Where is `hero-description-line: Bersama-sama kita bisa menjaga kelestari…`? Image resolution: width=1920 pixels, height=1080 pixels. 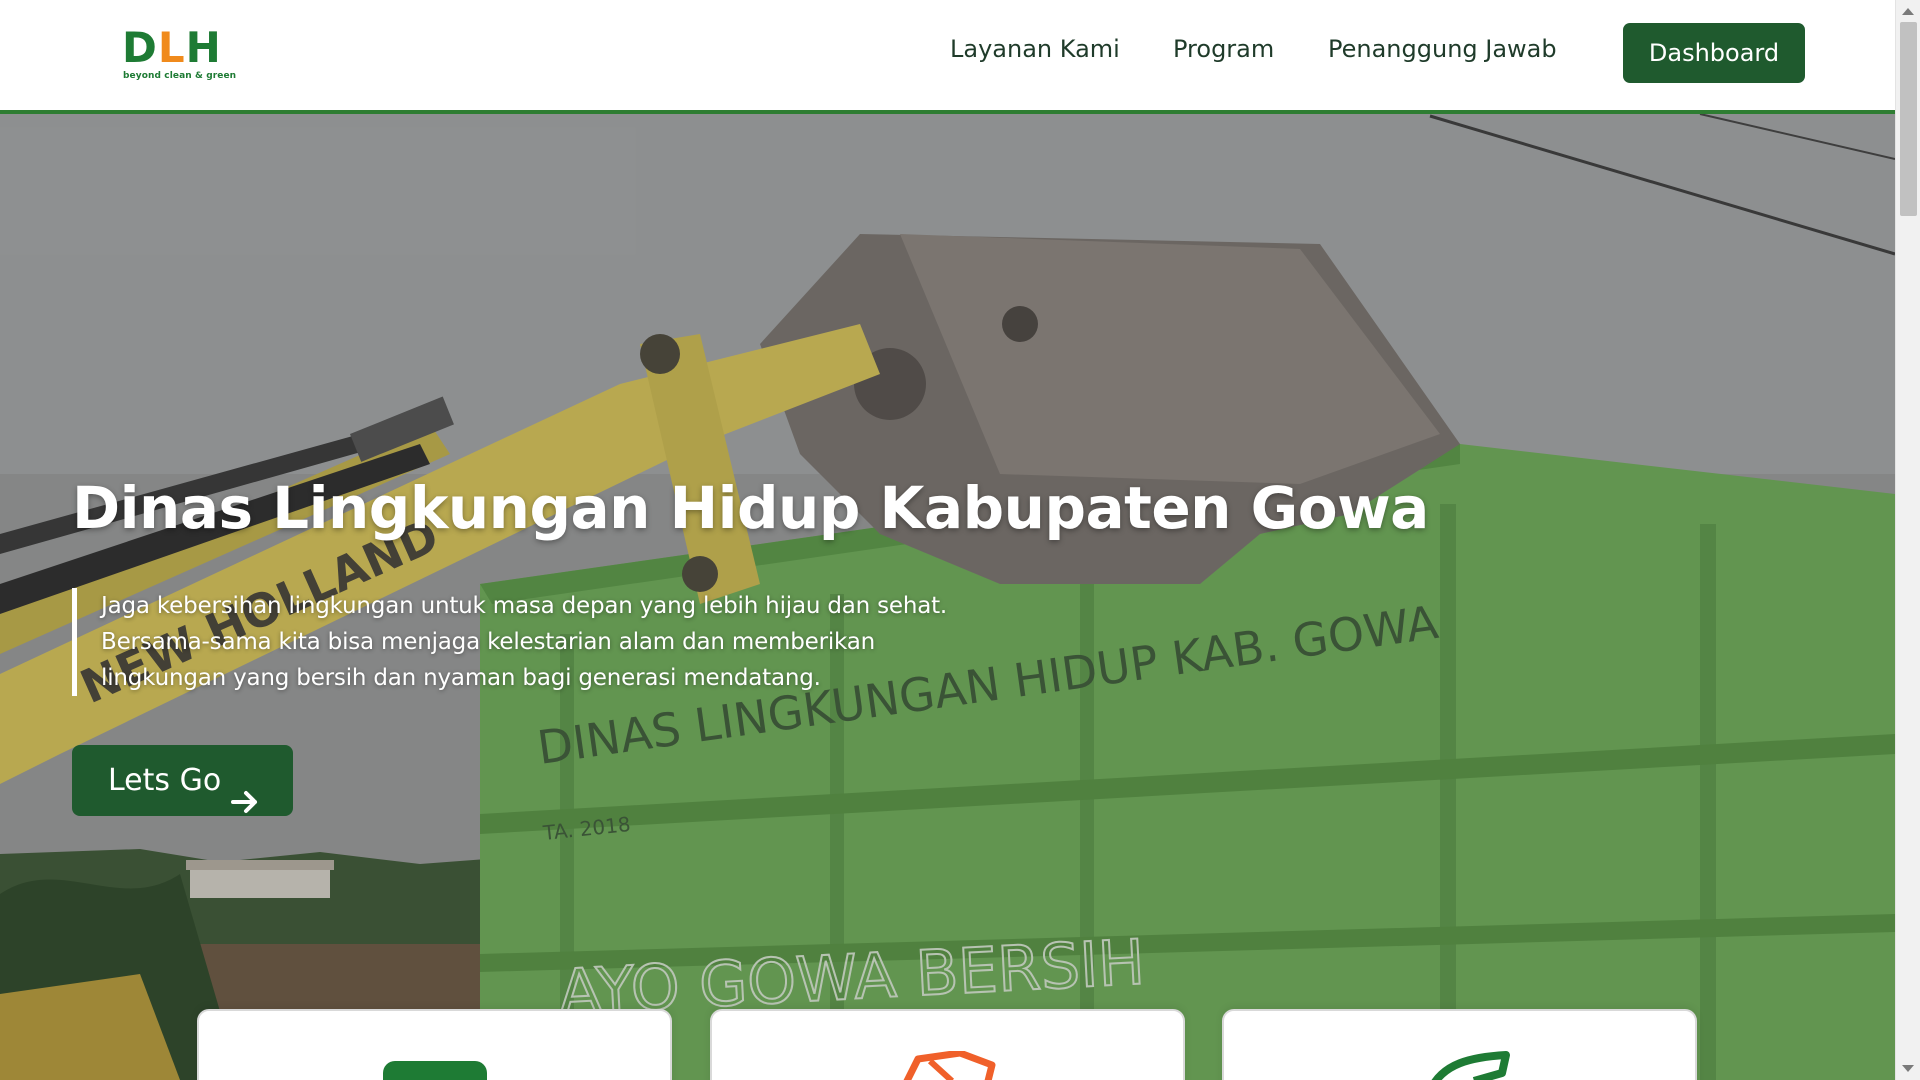 hero-description-line: Bersama-sama kita bisa menjaga kelestari… is located at coordinates (488, 642).